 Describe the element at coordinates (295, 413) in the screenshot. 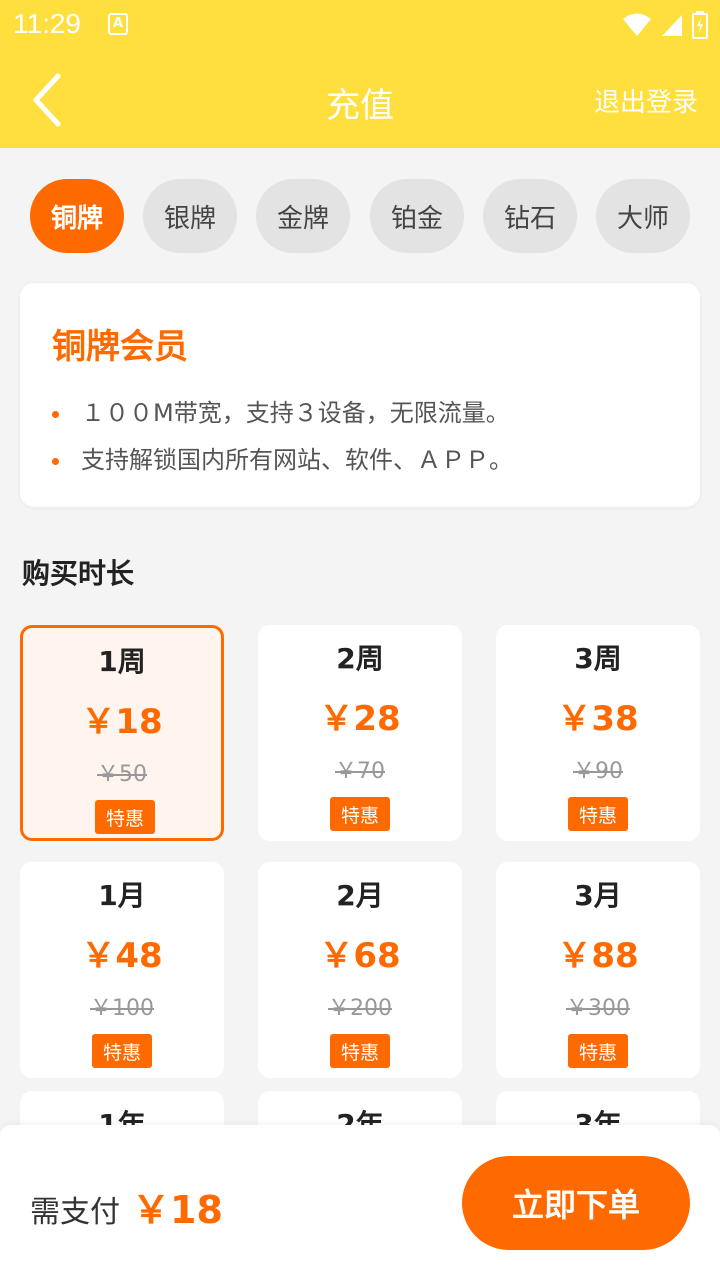

I see `benefit-text: １００M带宽，支持３设备，无限流量。` at that location.